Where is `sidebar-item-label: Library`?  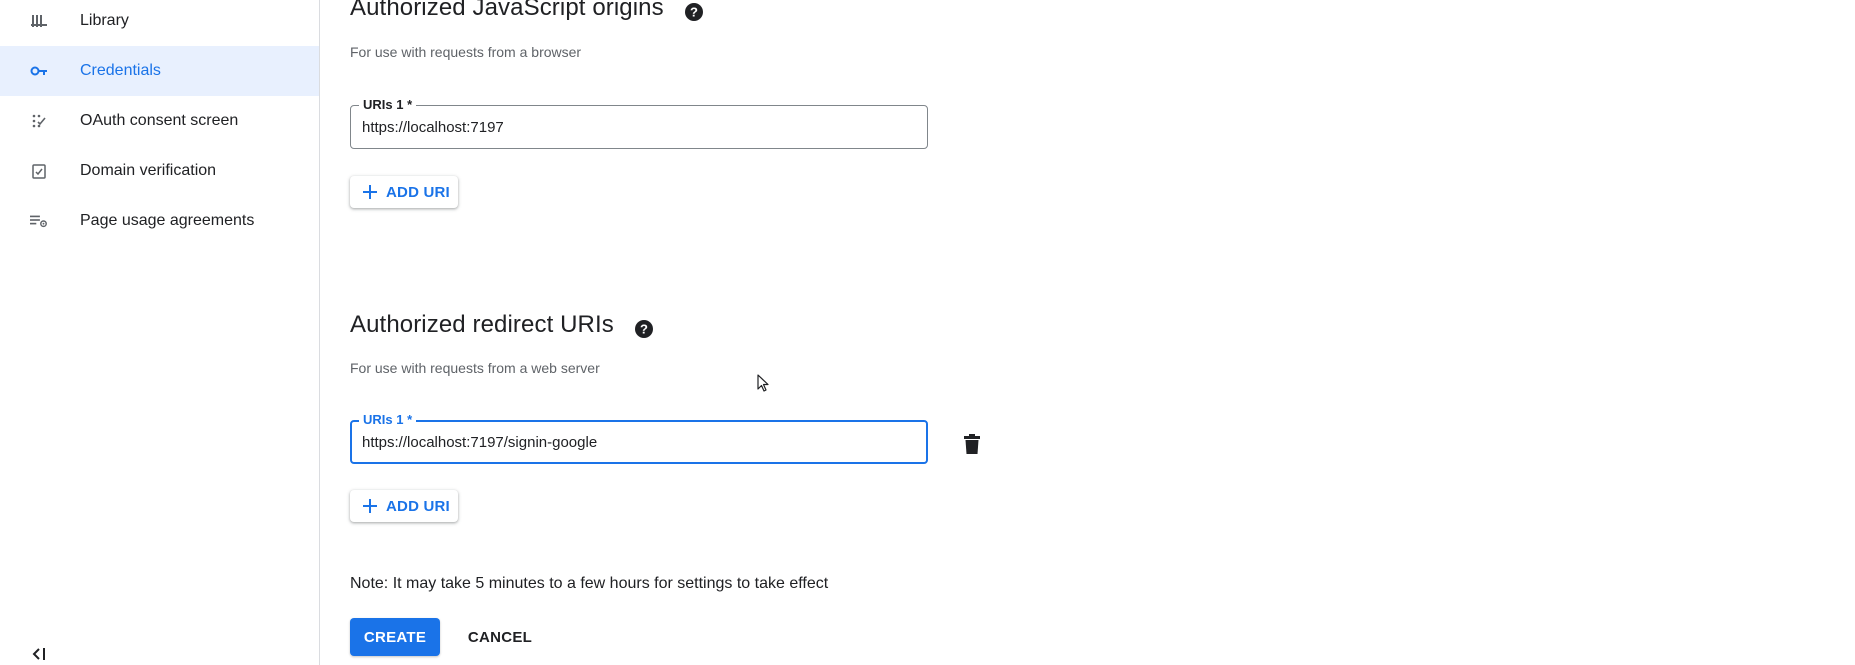
sidebar-item-label: Library is located at coordinates (104, 20).